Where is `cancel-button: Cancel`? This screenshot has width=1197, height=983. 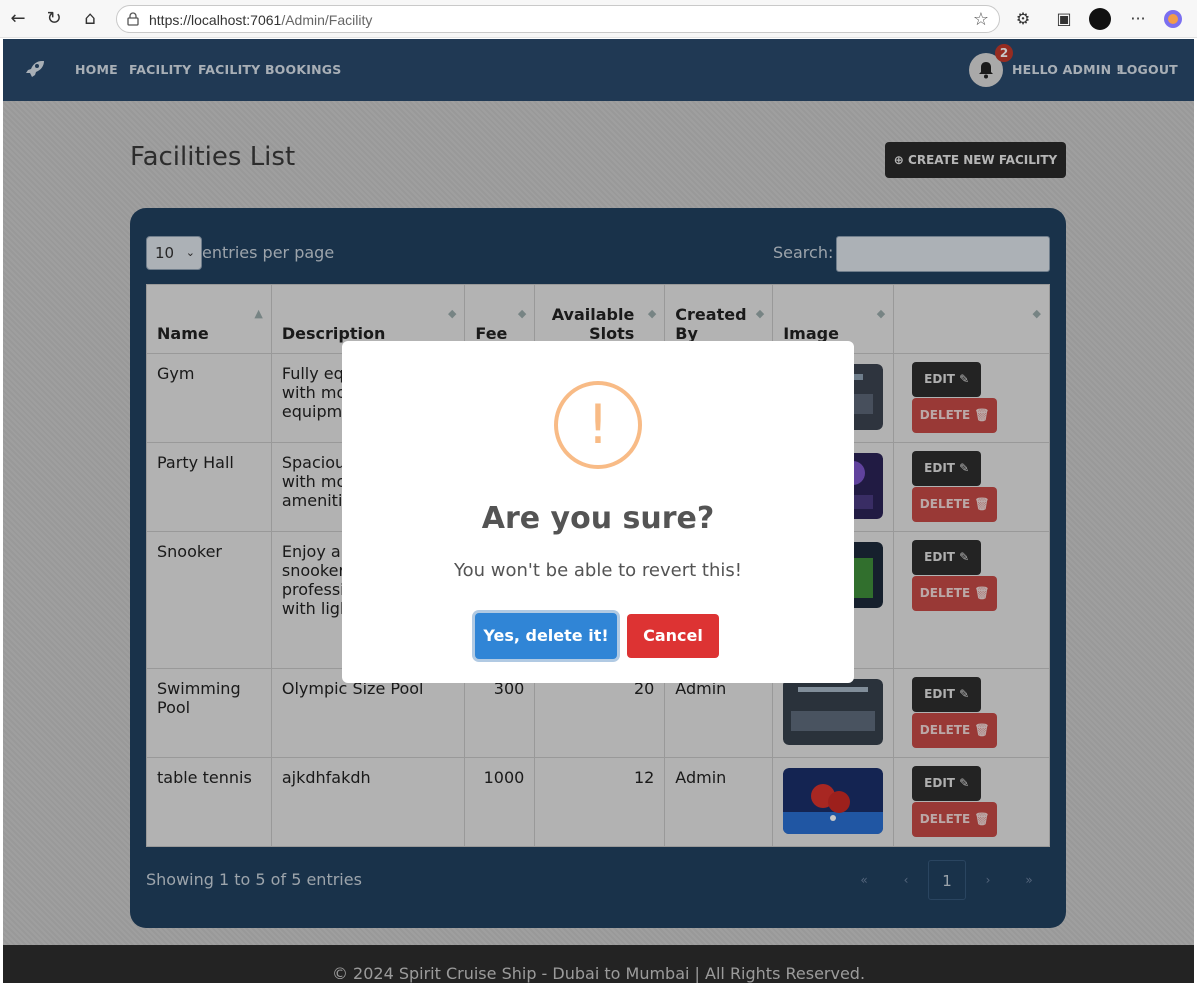
cancel-button: Cancel is located at coordinates (673, 636).